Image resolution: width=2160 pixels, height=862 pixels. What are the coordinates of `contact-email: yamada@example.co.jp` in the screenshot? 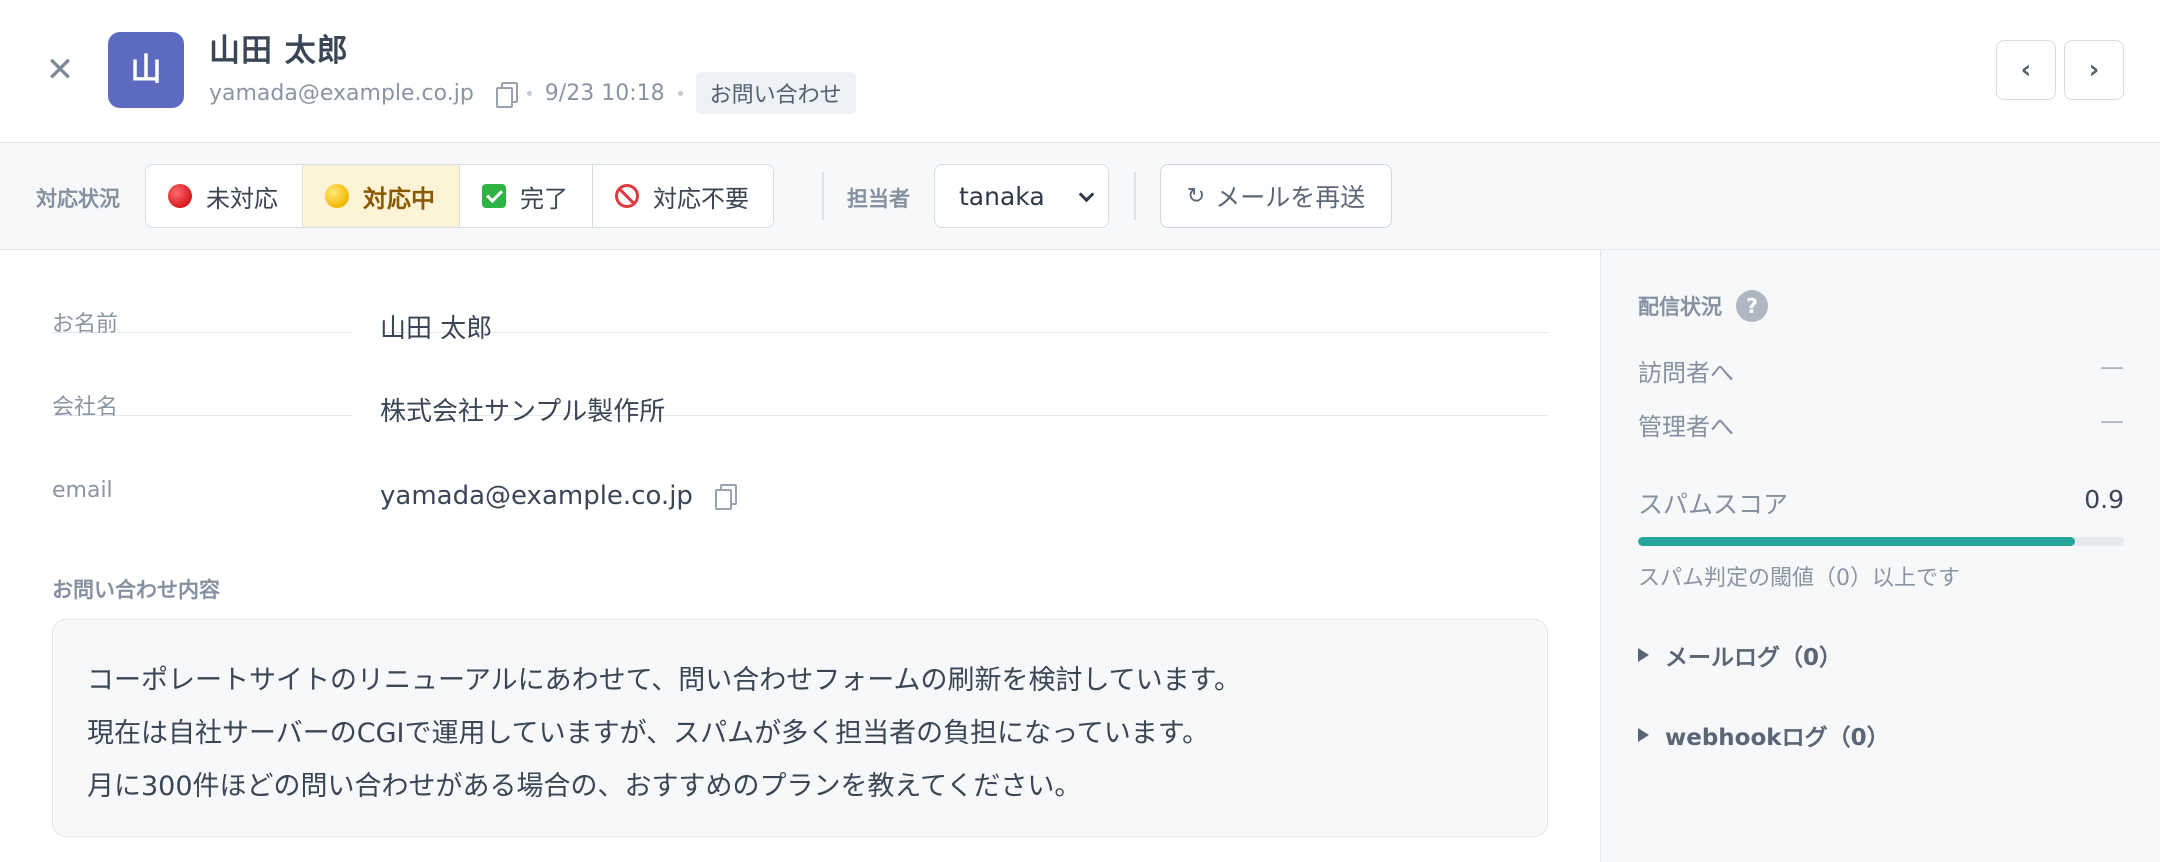 It's located at (341, 93).